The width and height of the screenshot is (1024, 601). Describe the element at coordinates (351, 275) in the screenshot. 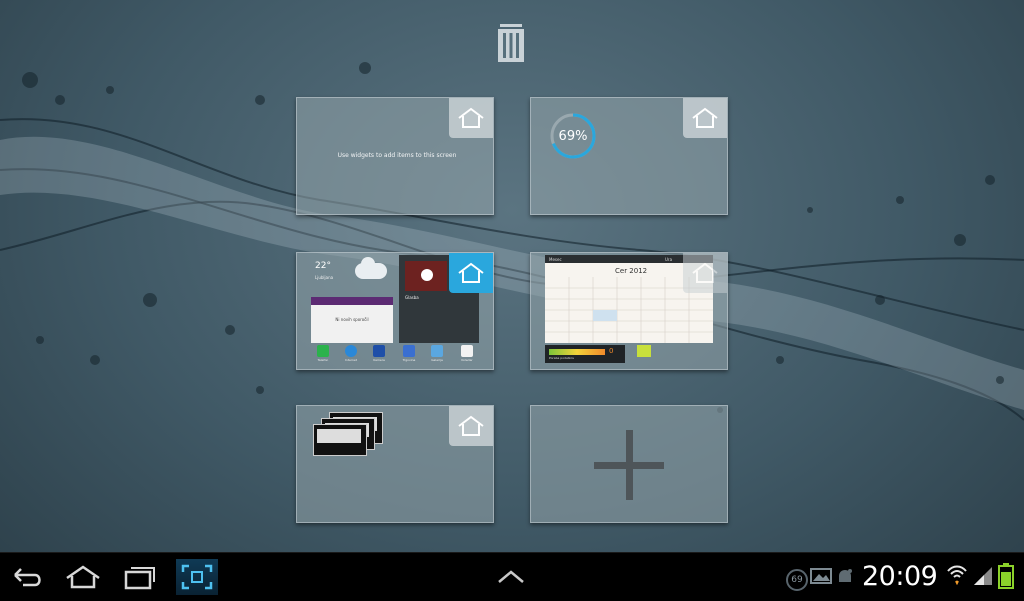

I see `weather-widget-thumb: 22° Ljubljana` at that location.